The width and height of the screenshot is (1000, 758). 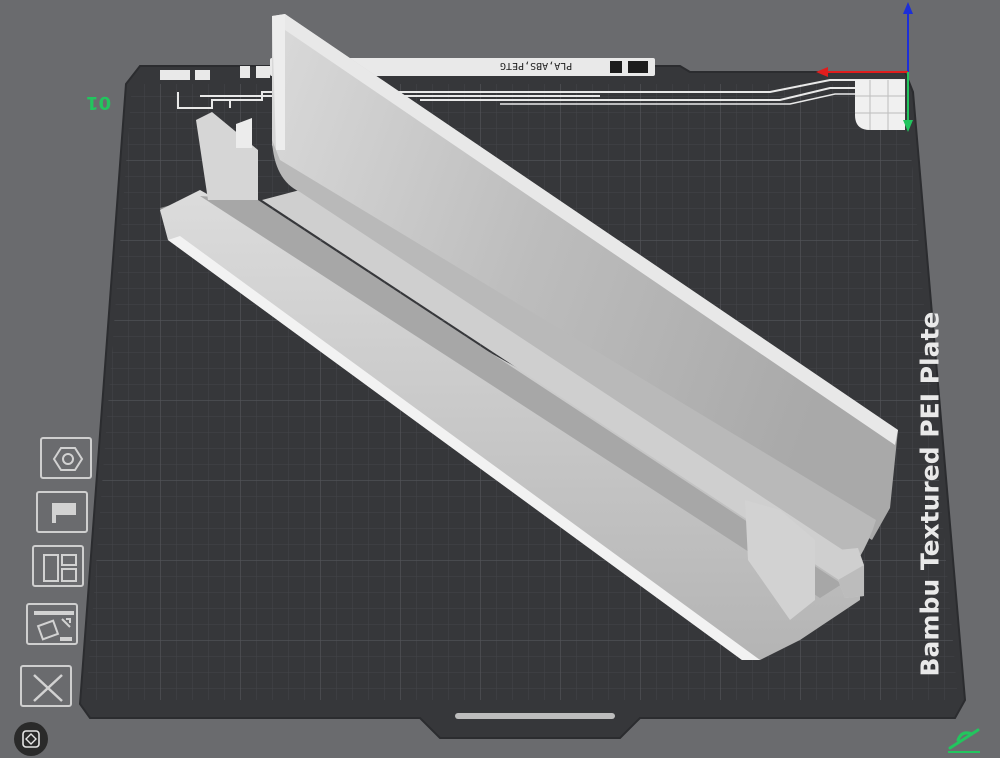 I want to click on auto-orient-button, so click(x=52, y=624).